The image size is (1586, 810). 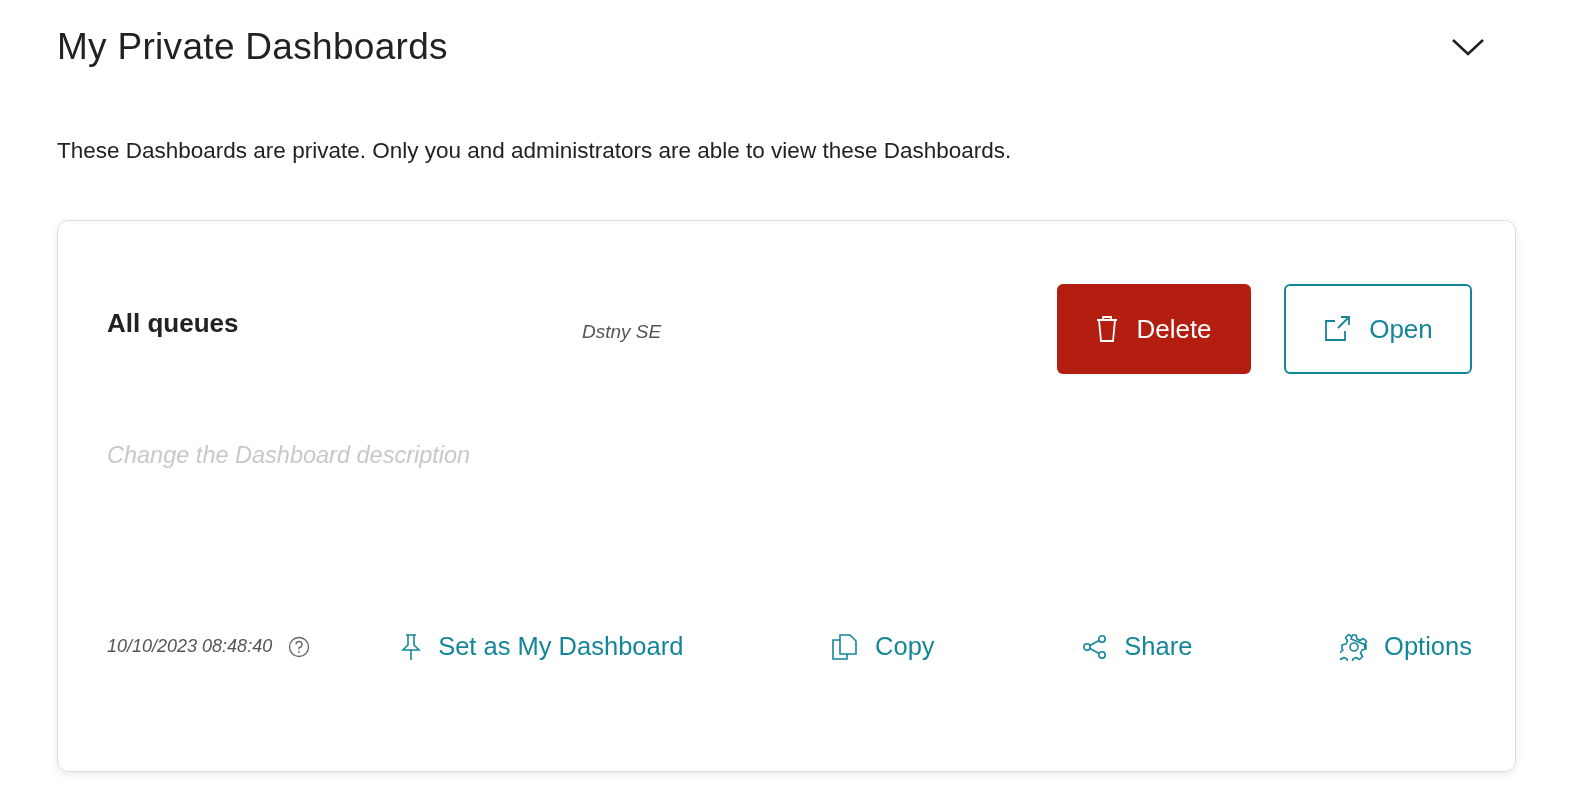 What do you see at coordinates (190, 646) in the screenshot?
I see `modified-date: 10/10/2023 08:48:40` at bounding box center [190, 646].